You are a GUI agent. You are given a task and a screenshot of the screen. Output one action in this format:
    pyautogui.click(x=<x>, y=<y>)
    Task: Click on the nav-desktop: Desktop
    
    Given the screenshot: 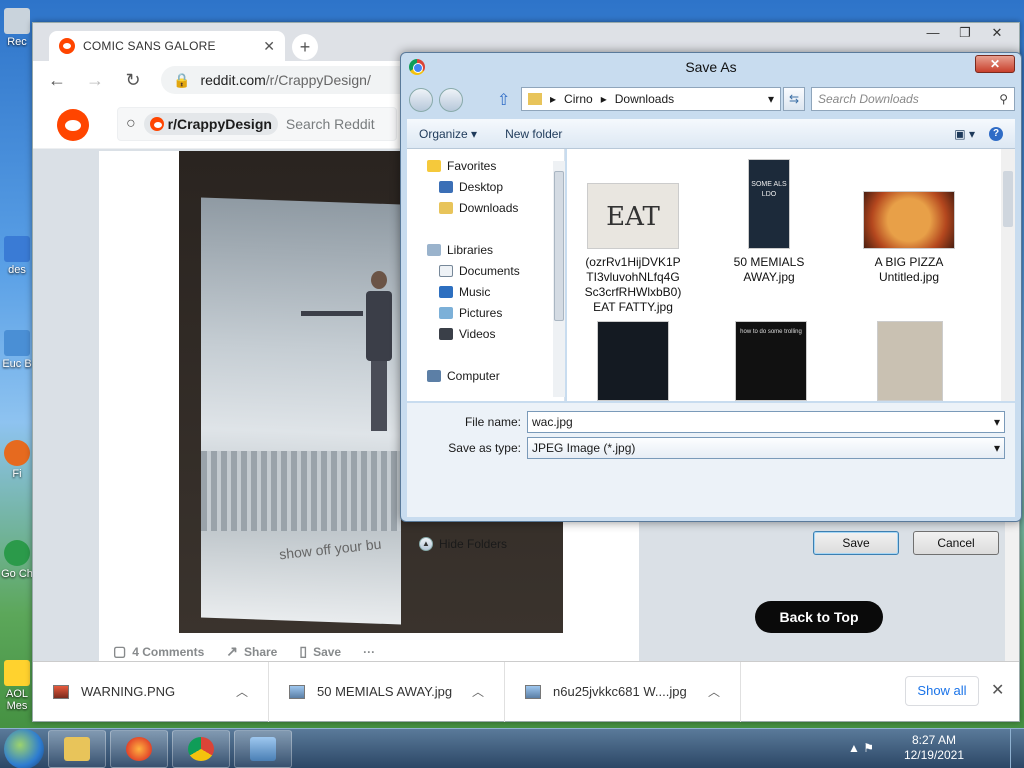 What is the action you would take?
    pyautogui.click(x=471, y=187)
    